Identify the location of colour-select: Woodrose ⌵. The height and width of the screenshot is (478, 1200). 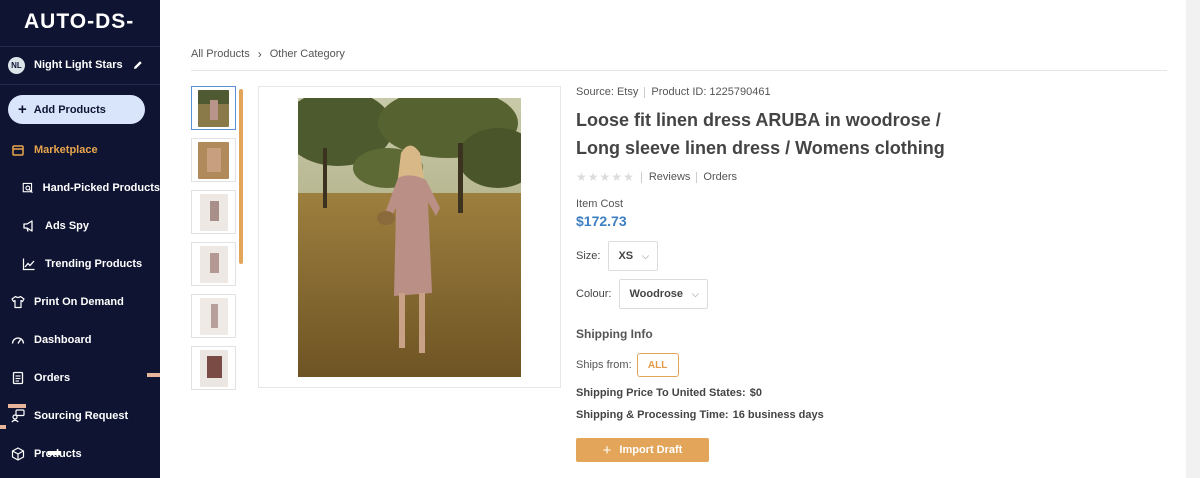
(663, 294).